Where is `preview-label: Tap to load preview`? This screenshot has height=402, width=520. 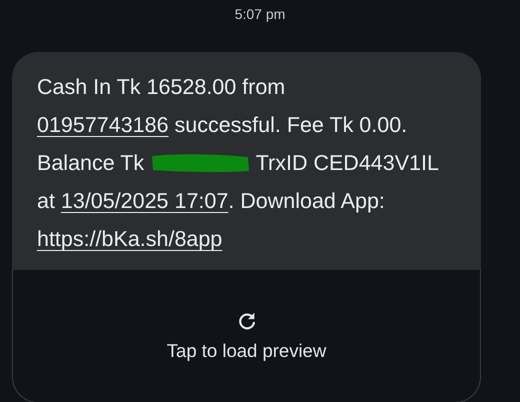
preview-label: Tap to load preview is located at coordinates (246, 351).